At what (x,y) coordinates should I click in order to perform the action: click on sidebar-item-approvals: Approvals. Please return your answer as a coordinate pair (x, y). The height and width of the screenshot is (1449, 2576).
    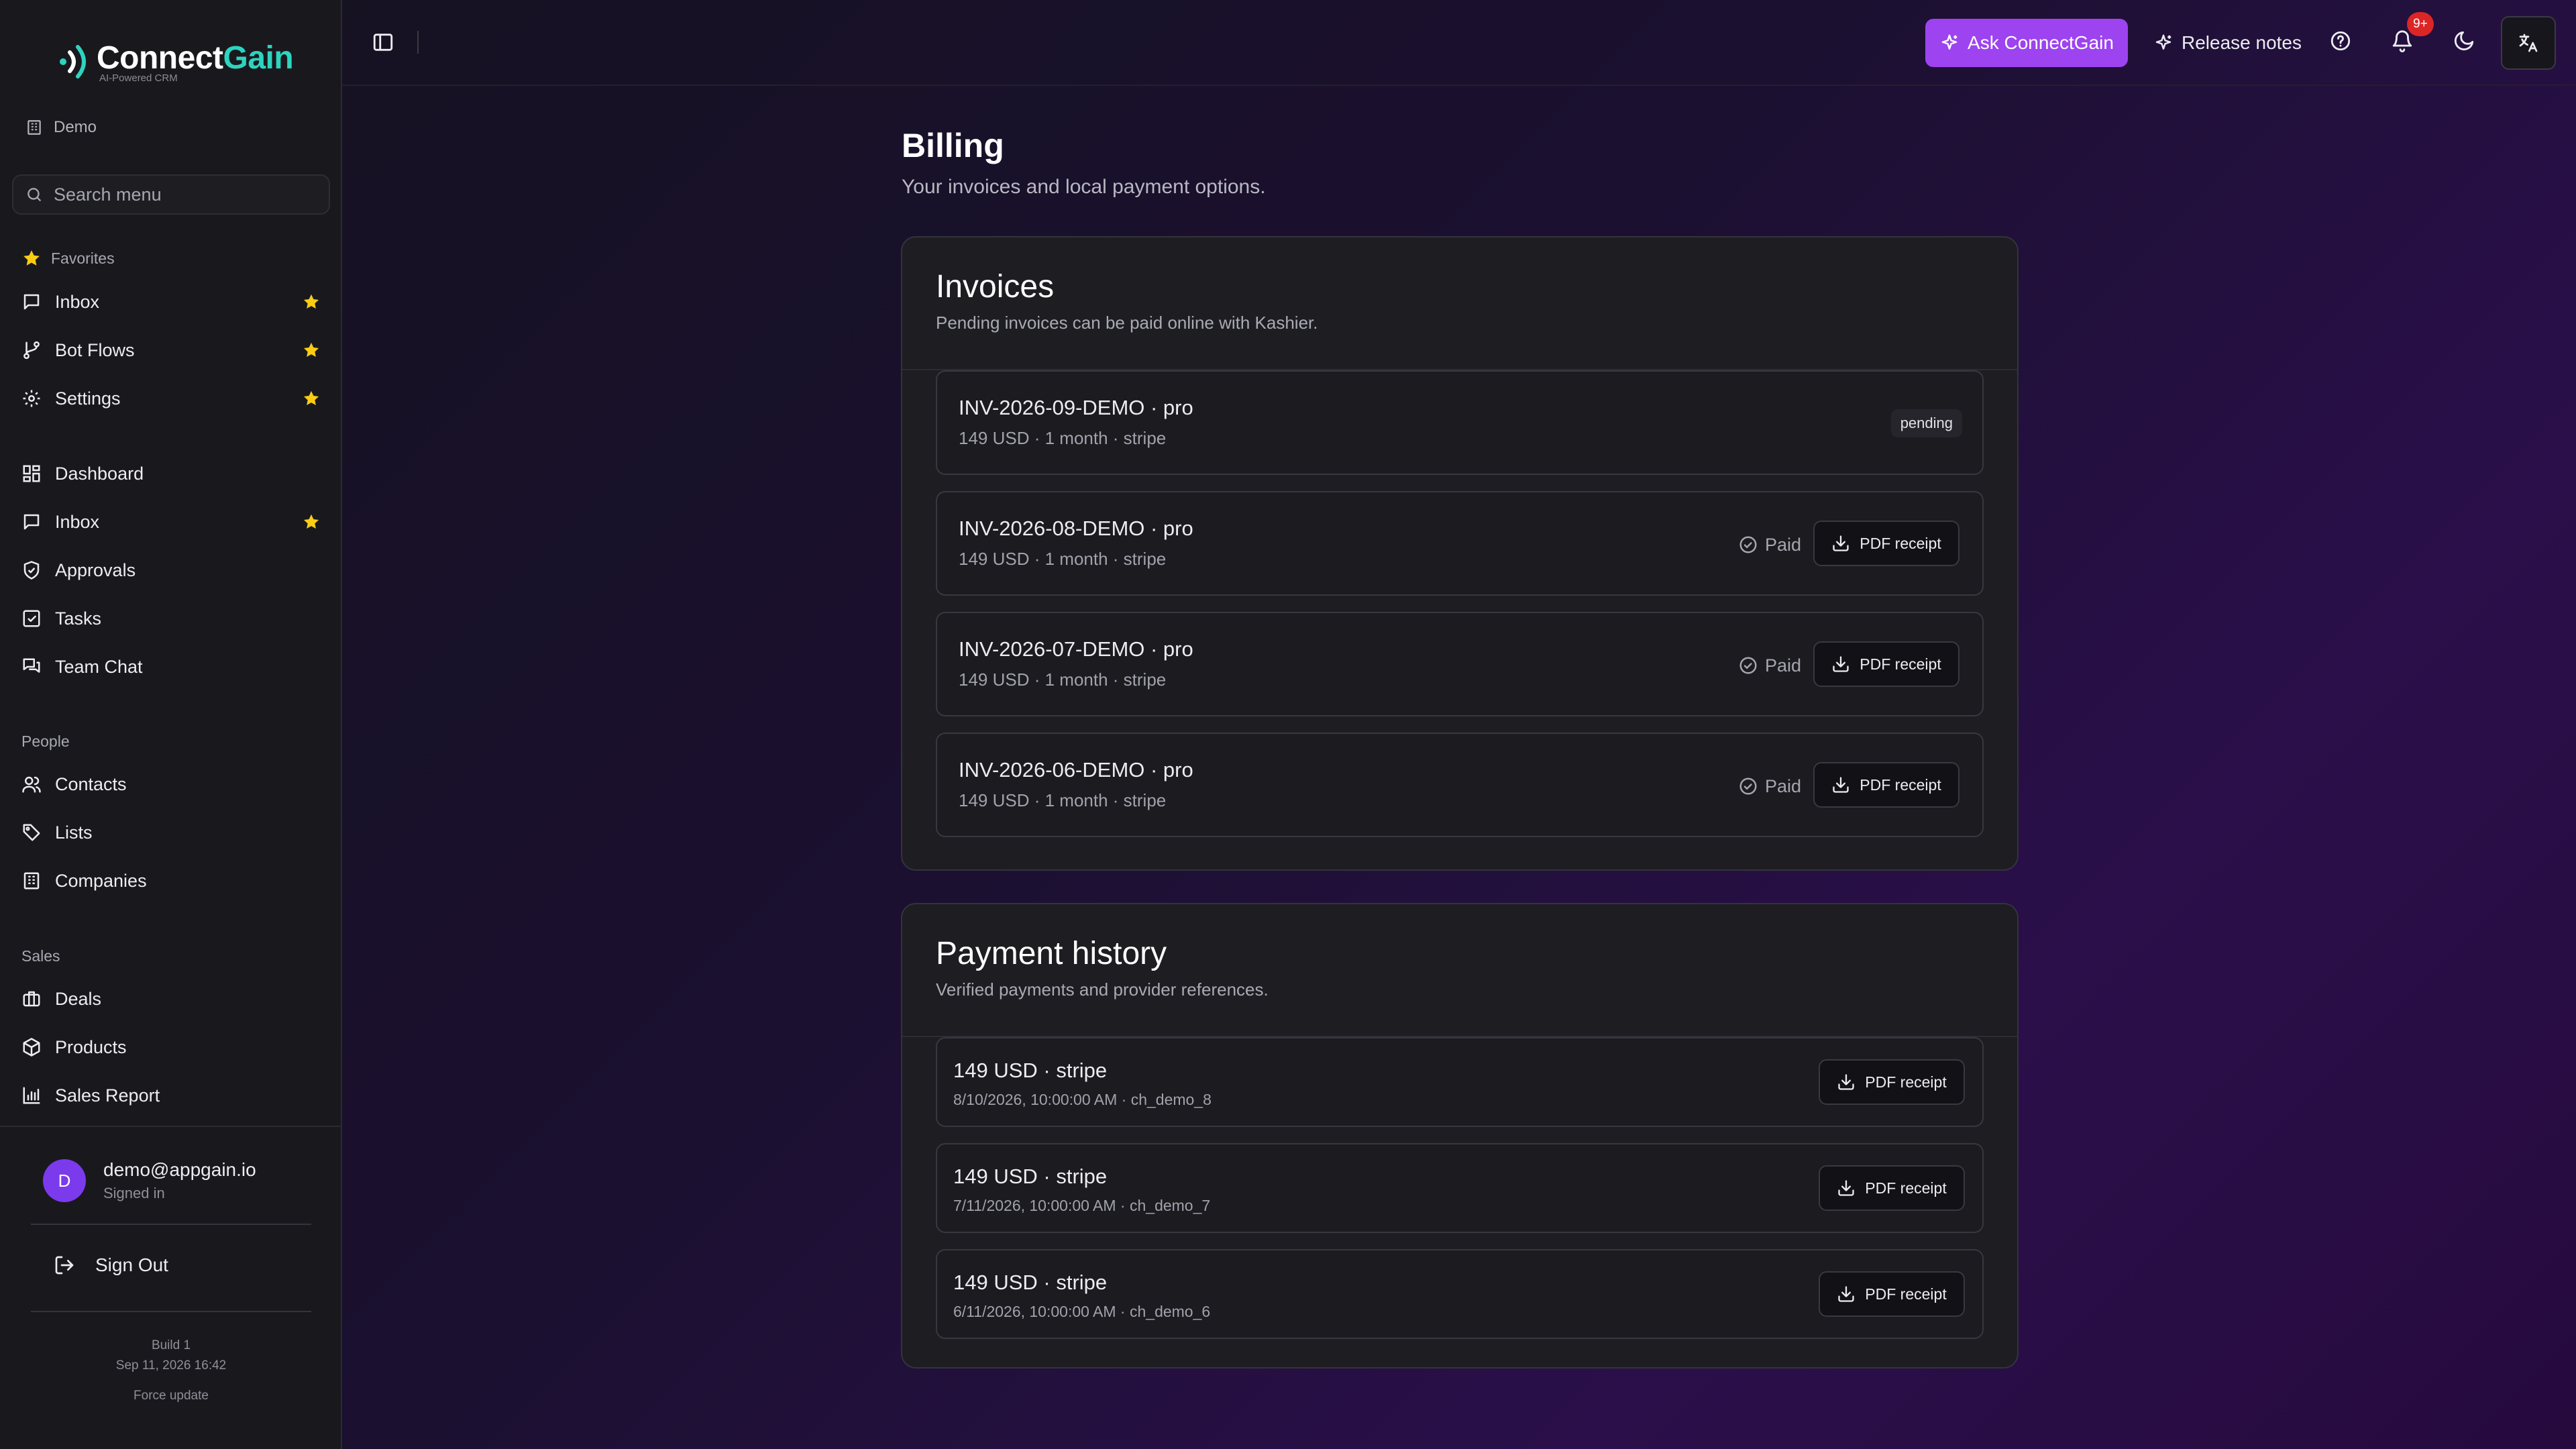
    Looking at the image, I should click on (171, 570).